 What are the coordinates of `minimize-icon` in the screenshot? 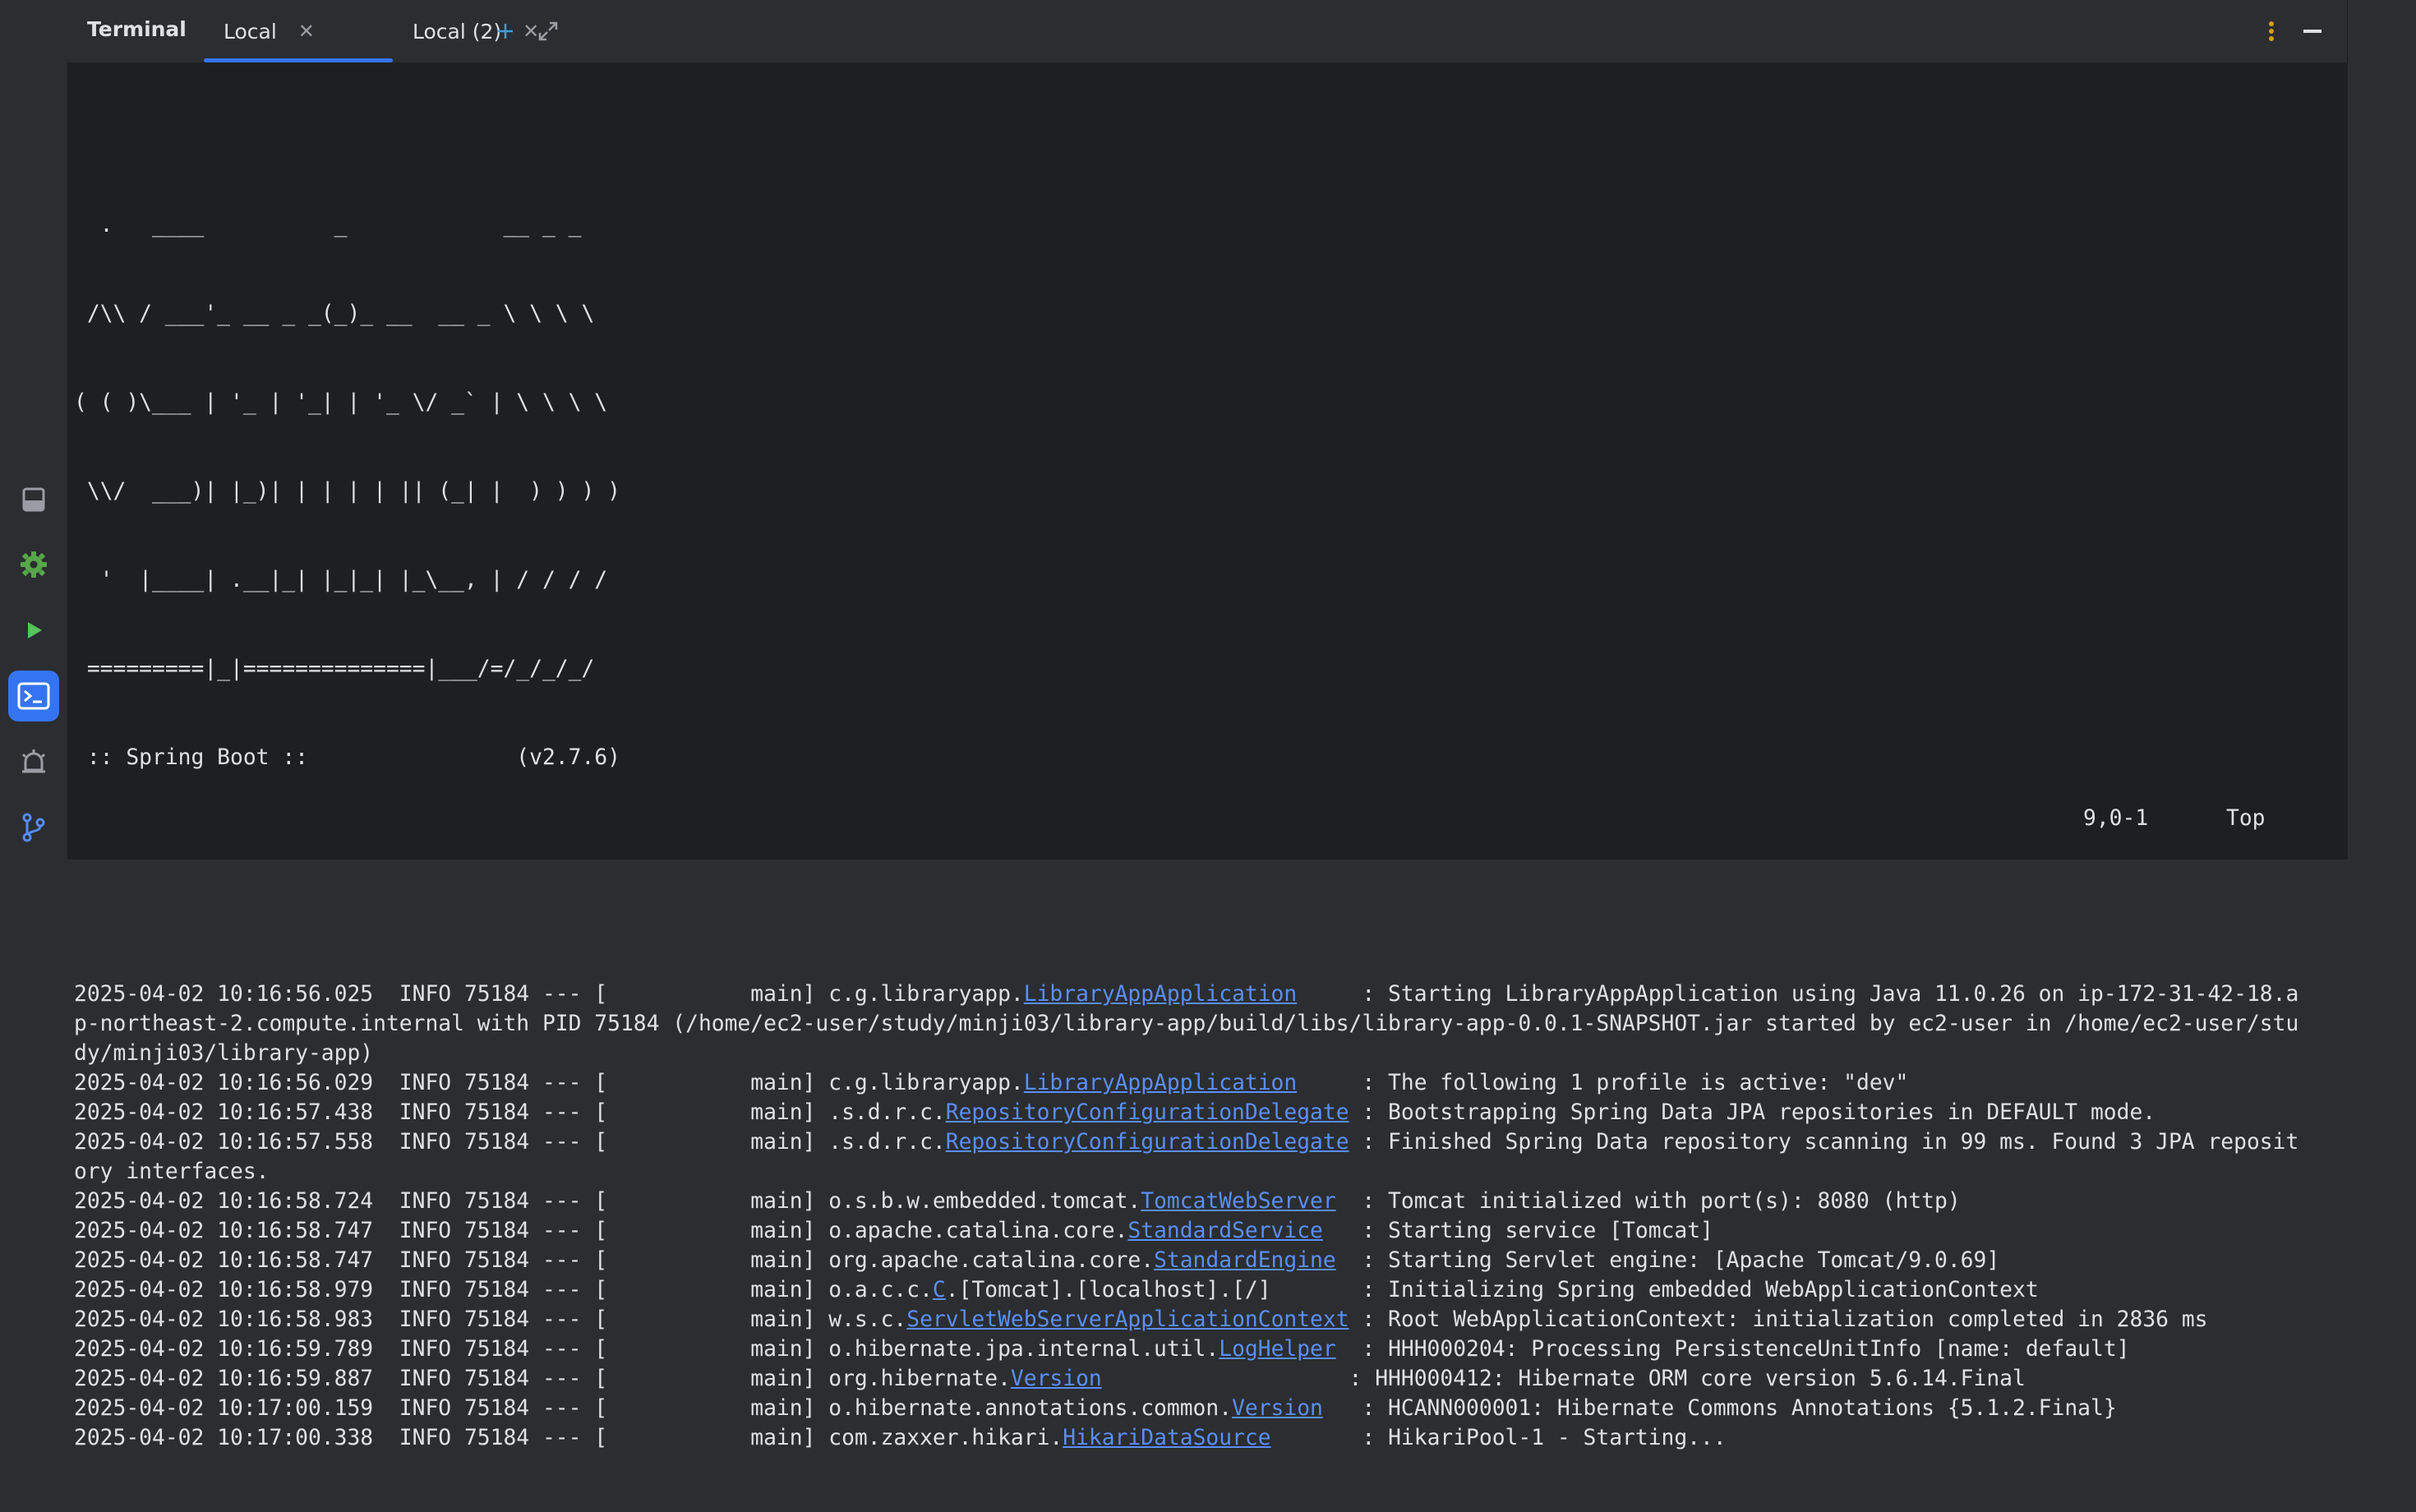 It's located at (2312, 32).